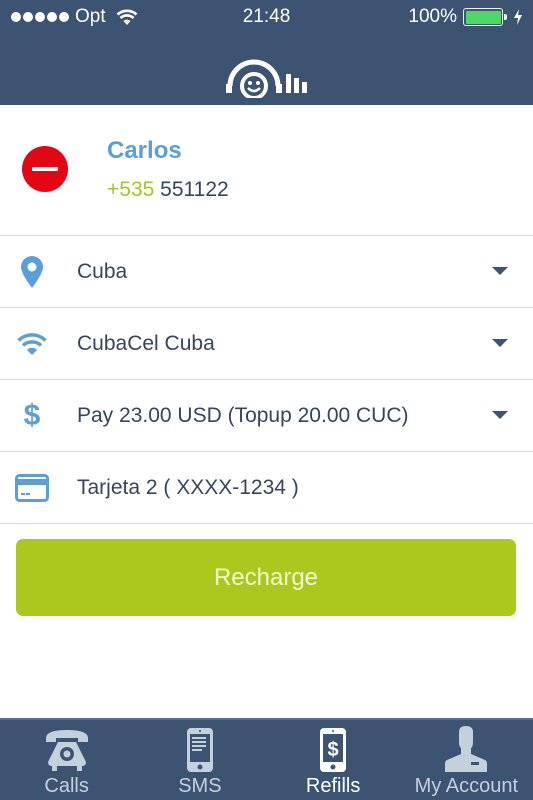 The image size is (533, 800). Describe the element at coordinates (266, 52) in the screenshot. I see `header-bar: Opt 21:48 100%` at that location.